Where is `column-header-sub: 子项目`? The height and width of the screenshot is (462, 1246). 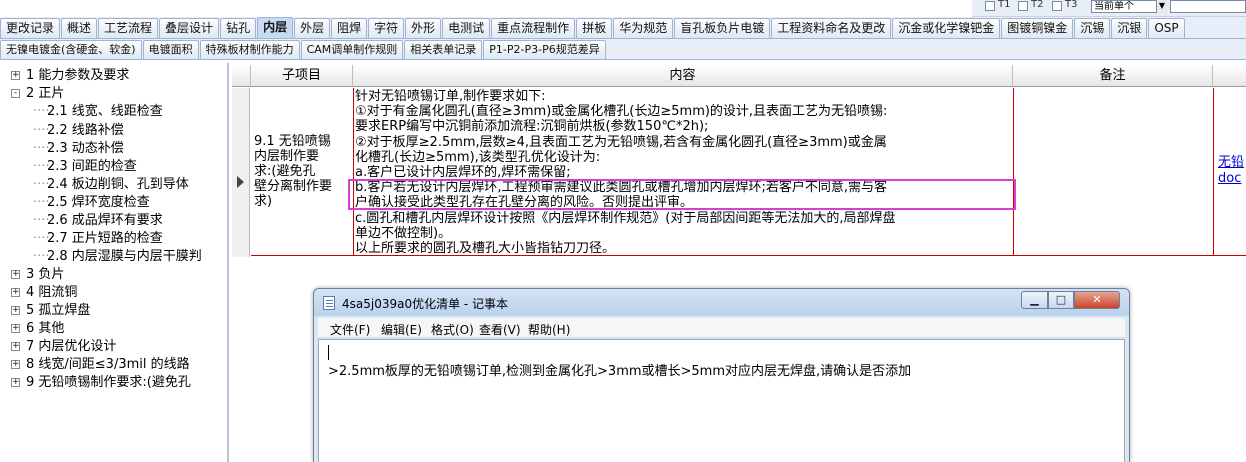
column-header-sub: 子项目 is located at coordinates (302, 76).